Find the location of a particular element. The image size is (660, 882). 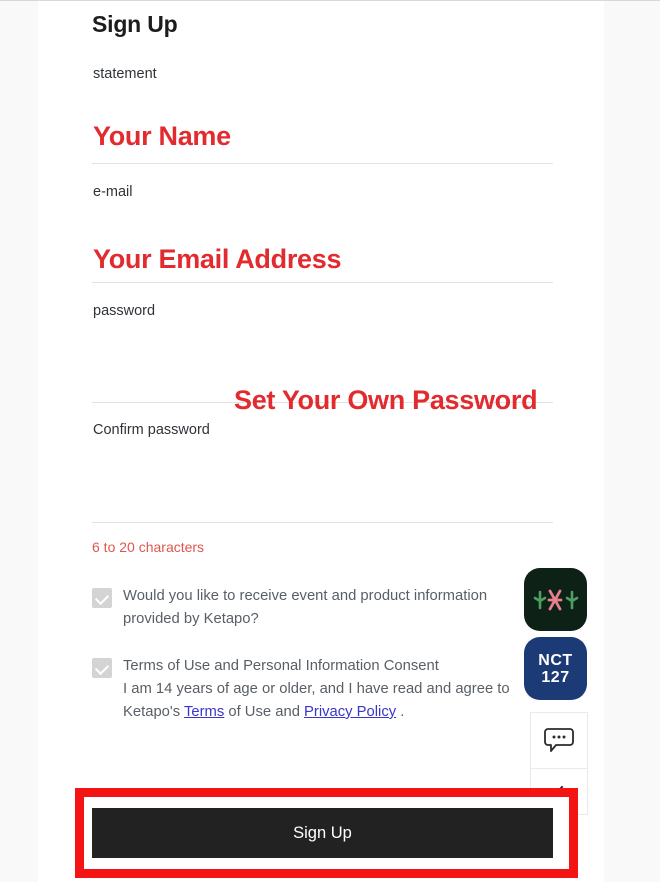

field-divider-confirm-password is located at coordinates (322, 522).